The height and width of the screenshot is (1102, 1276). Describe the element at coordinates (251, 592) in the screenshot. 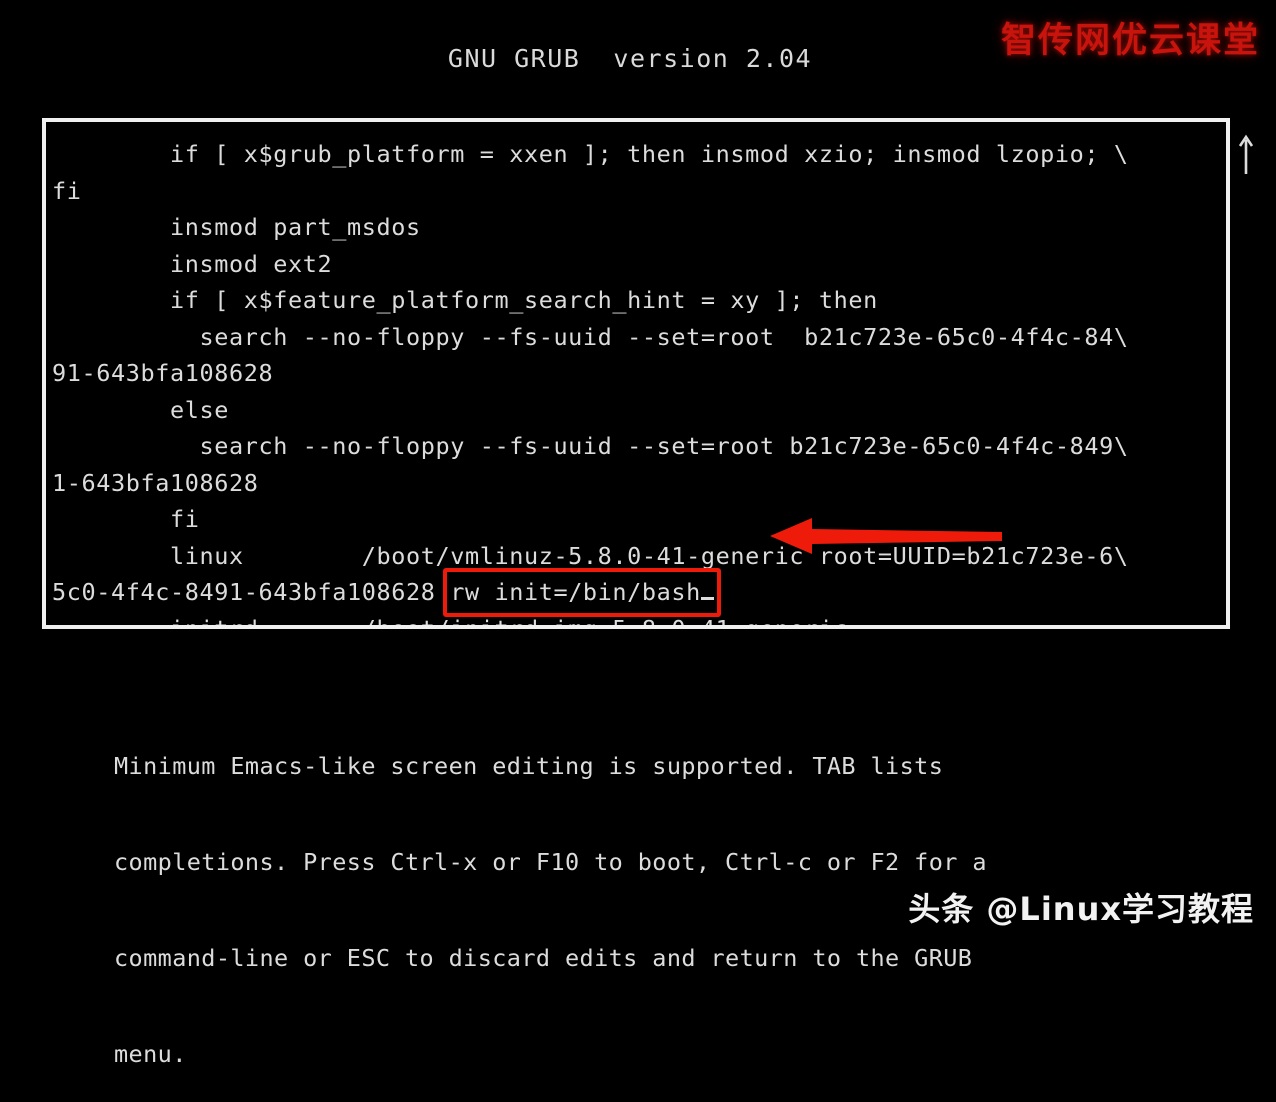

I see `kernel-params-prefix: 5c0-4f4c-8491-643bfa108628` at that location.